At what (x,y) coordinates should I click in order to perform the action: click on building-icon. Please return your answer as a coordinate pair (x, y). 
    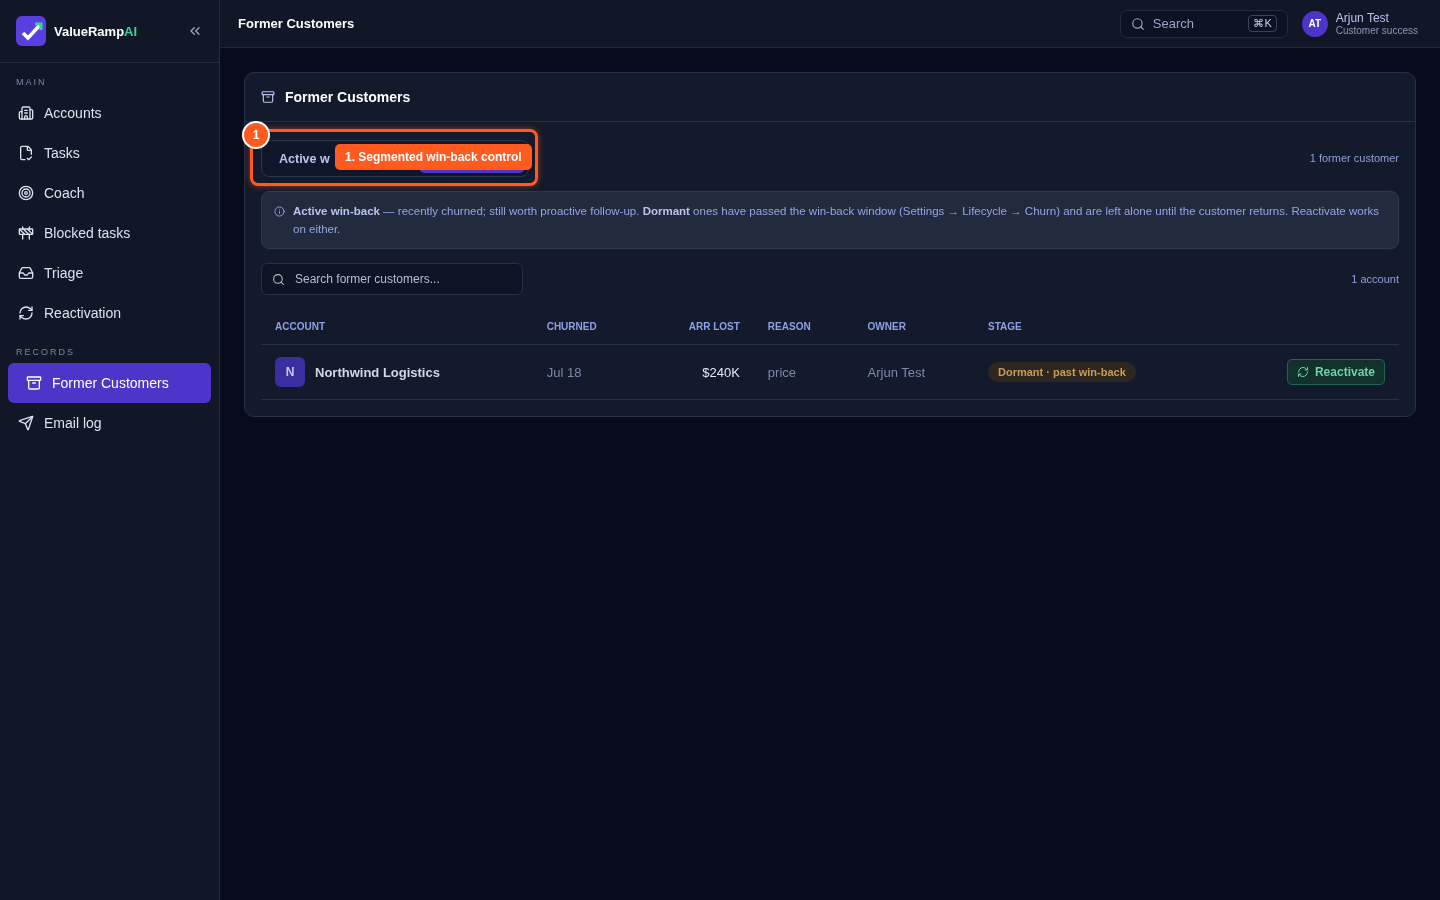
    Looking at the image, I should click on (26, 113).